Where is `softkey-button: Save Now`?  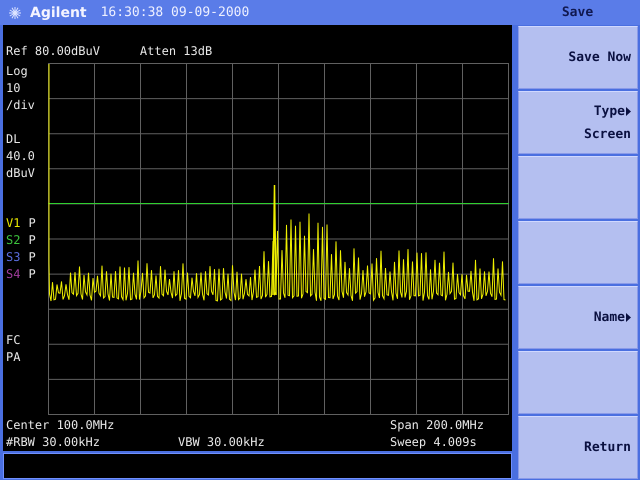
softkey-button: Save Now is located at coordinates (578, 57).